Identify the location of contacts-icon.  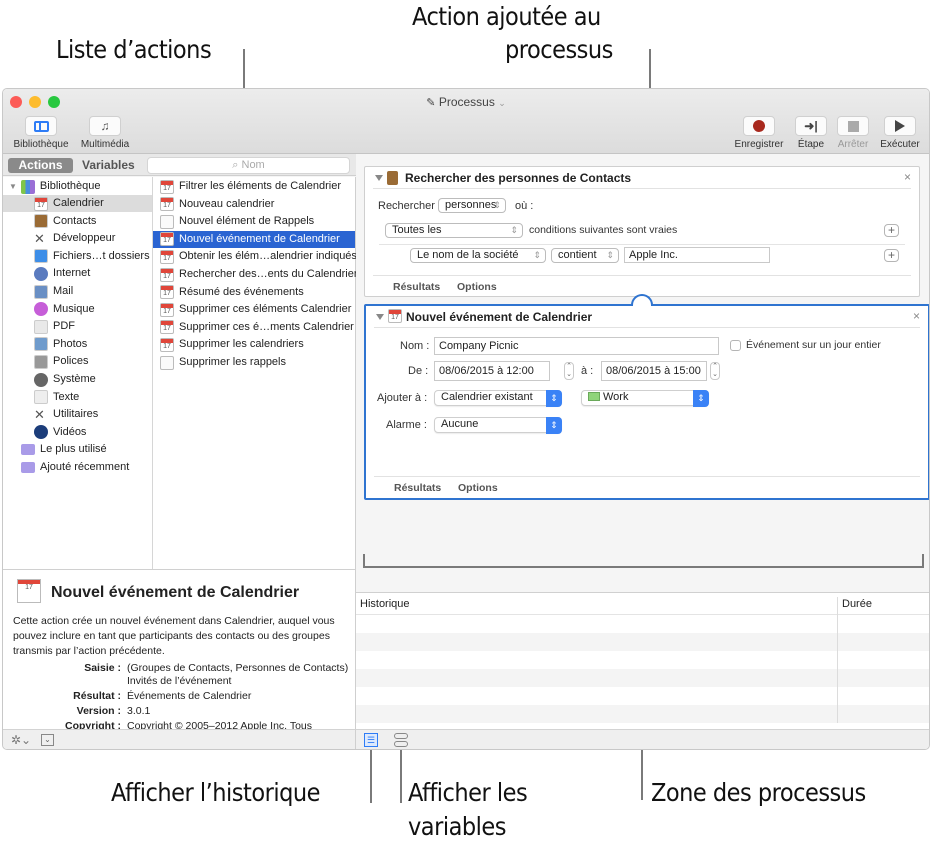
(41, 221).